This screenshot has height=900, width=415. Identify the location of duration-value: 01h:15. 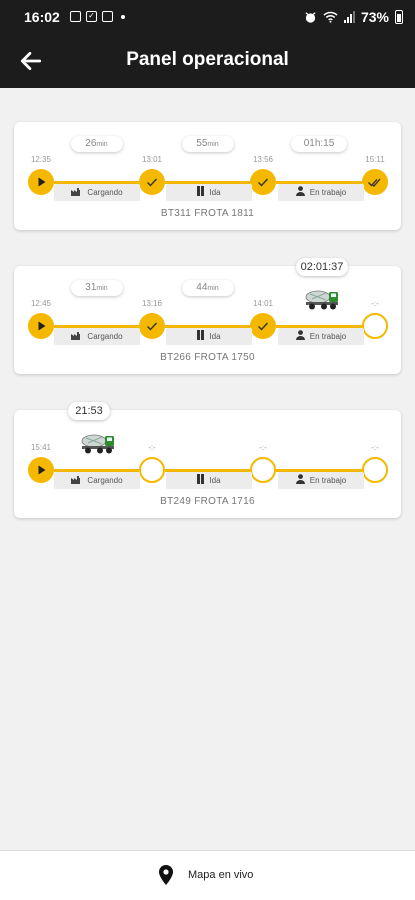
(319, 143).